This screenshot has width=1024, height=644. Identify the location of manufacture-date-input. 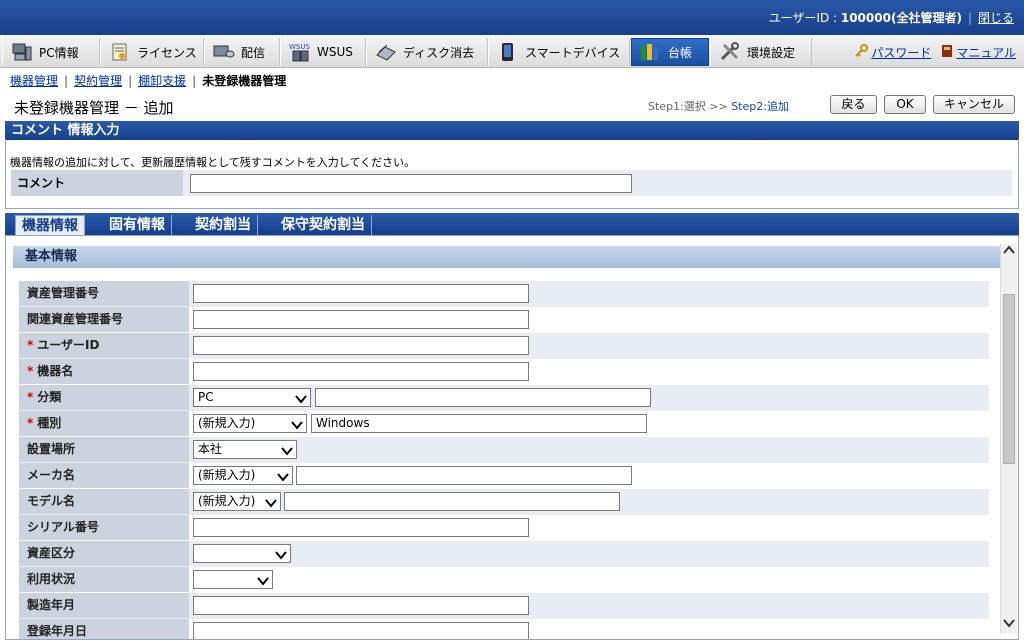
(361, 605).